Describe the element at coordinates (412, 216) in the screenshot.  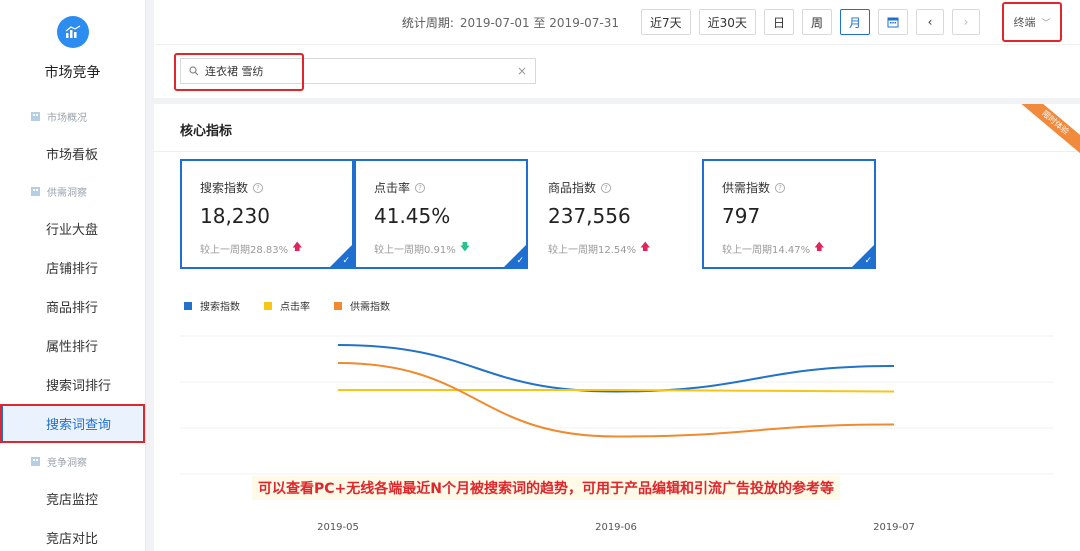
I see `metric-value: 41.45%` at that location.